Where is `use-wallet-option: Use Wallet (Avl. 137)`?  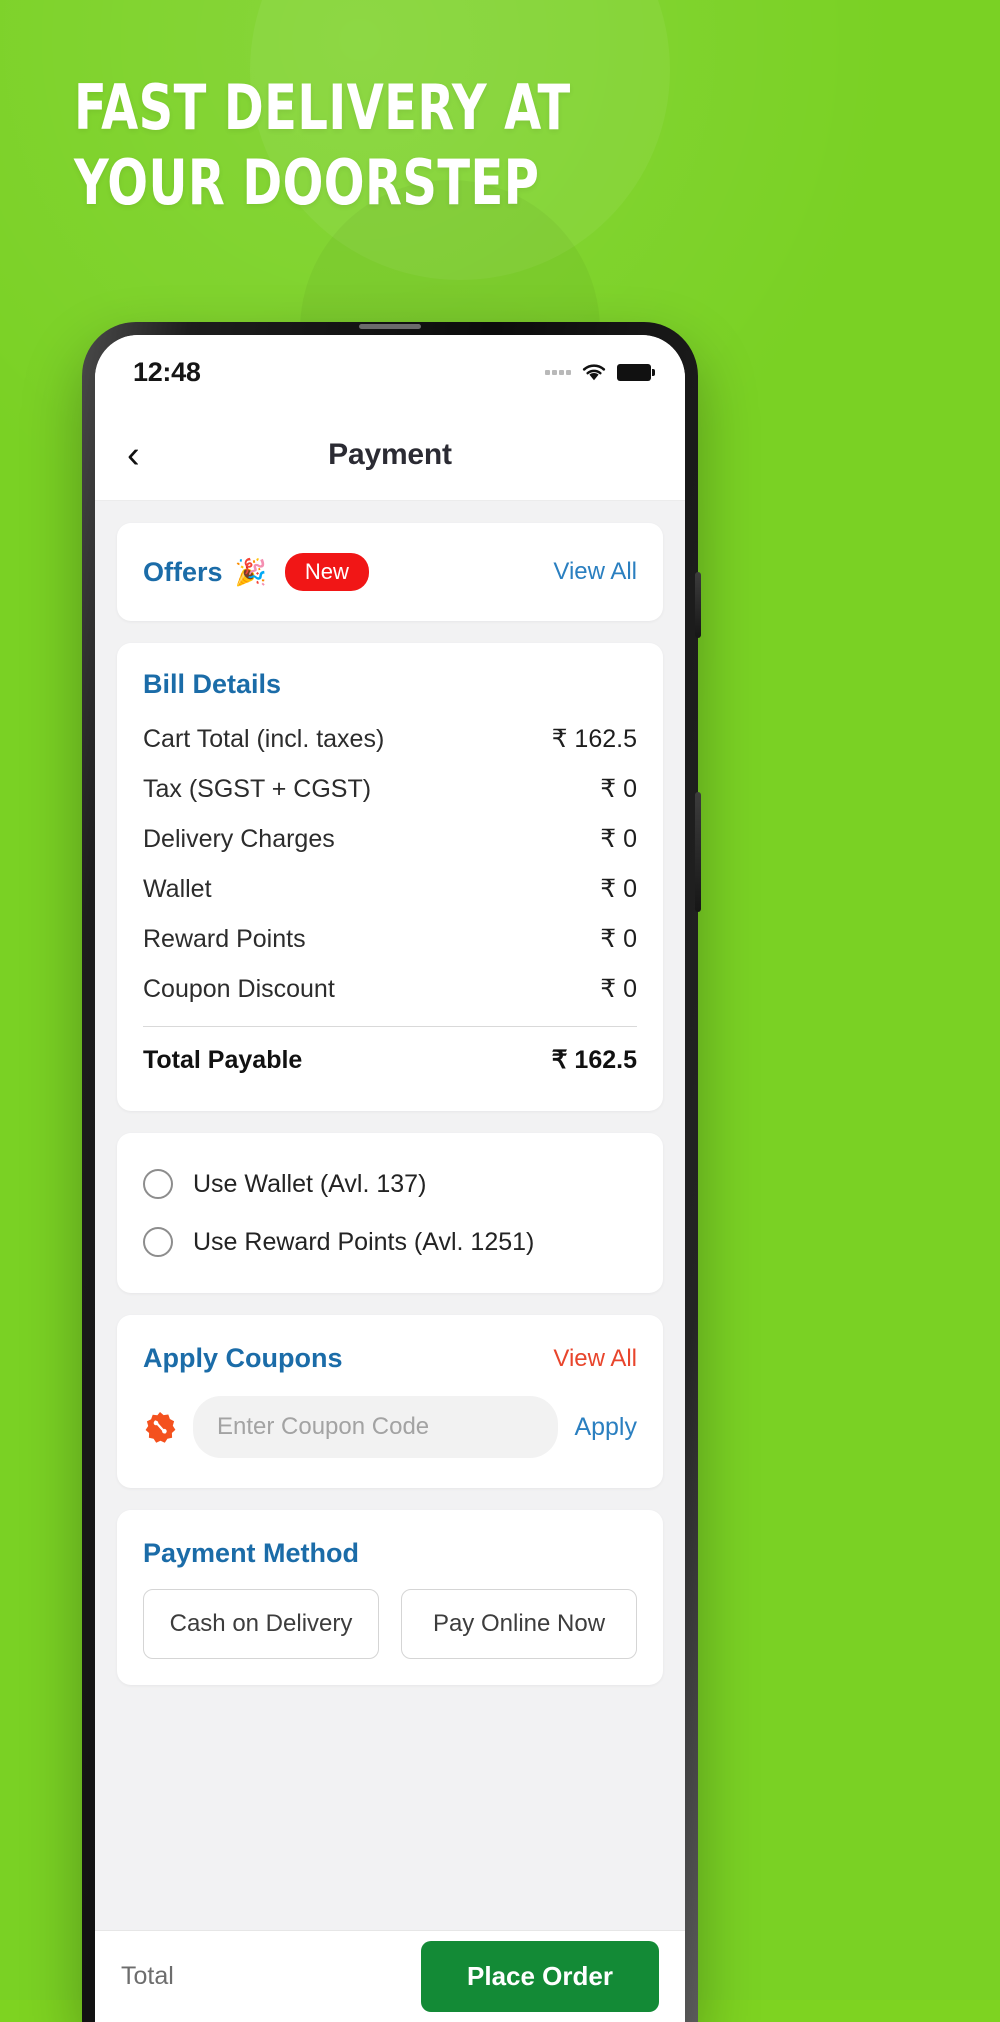 use-wallet-option: Use Wallet (Avl. 137) is located at coordinates (390, 1184).